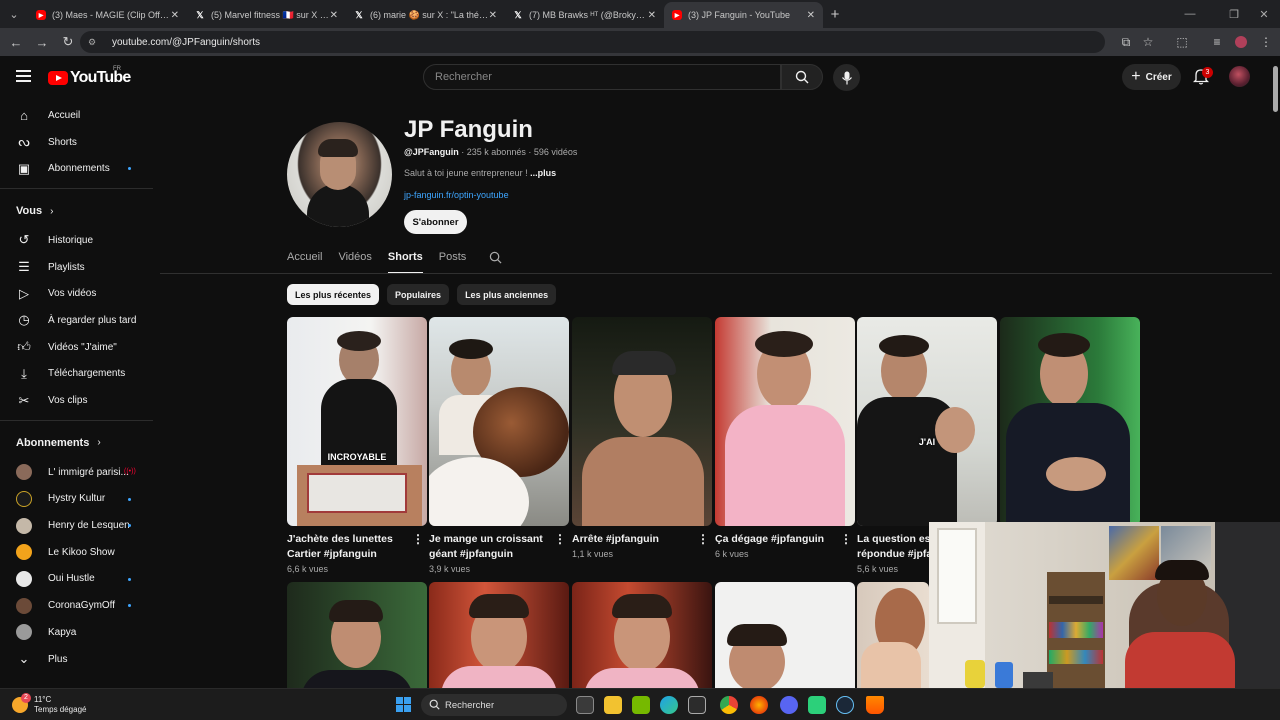  Describe the element at coordinates (927, 421) in the screenshot. I see `short-thumbnail: J'AI` at that location.